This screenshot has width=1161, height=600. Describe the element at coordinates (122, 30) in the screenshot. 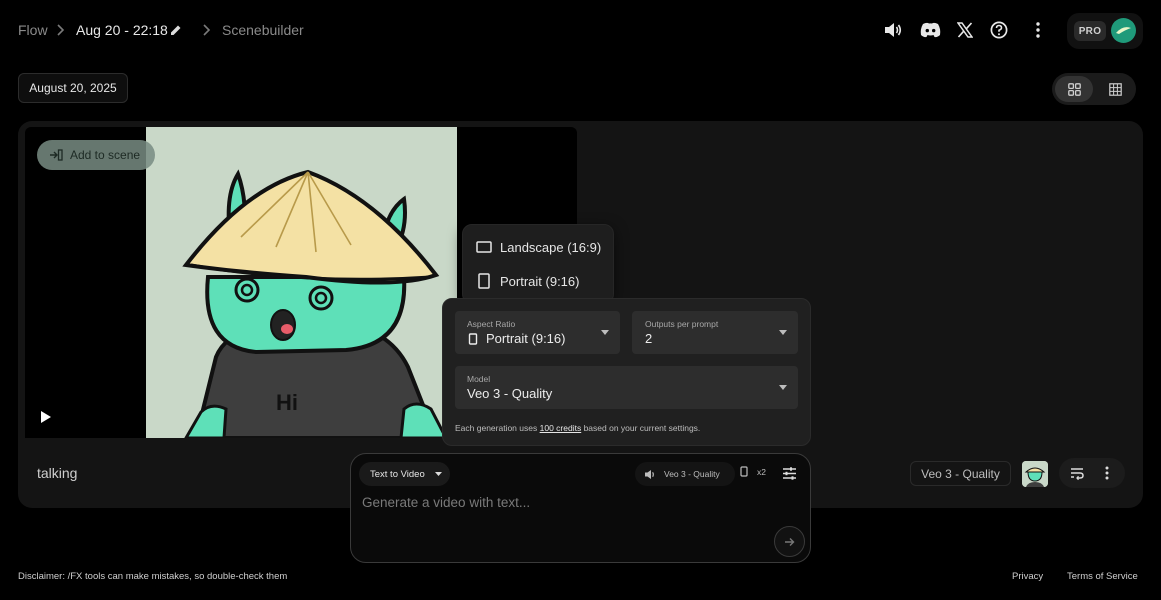

I see `breadcrumb-project-title: Aug 20 - 22:18` at that location.